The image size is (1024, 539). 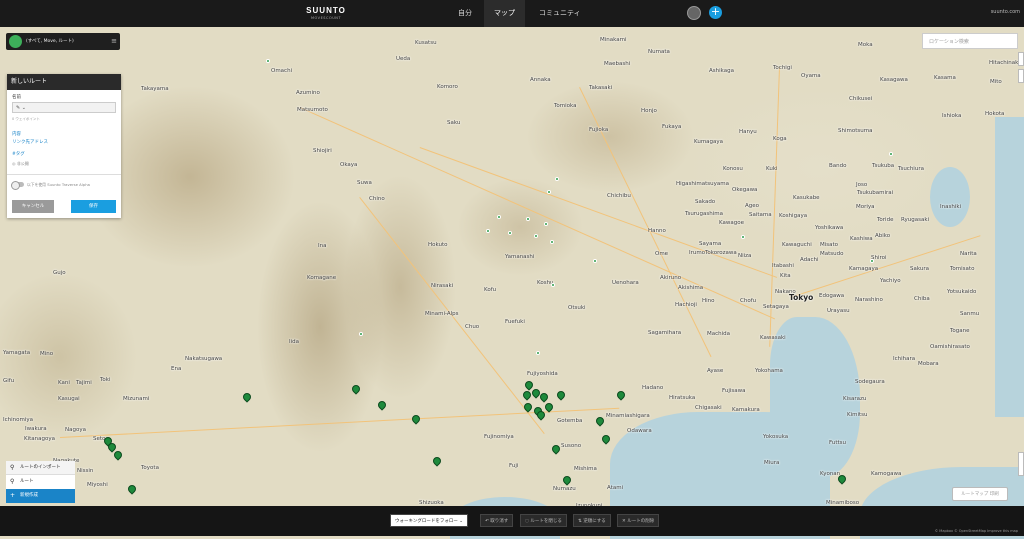 What do you see at coordinates (47, 354) in the screenshot?
I see `place-label: Mino` at bounding box center [47, 354].